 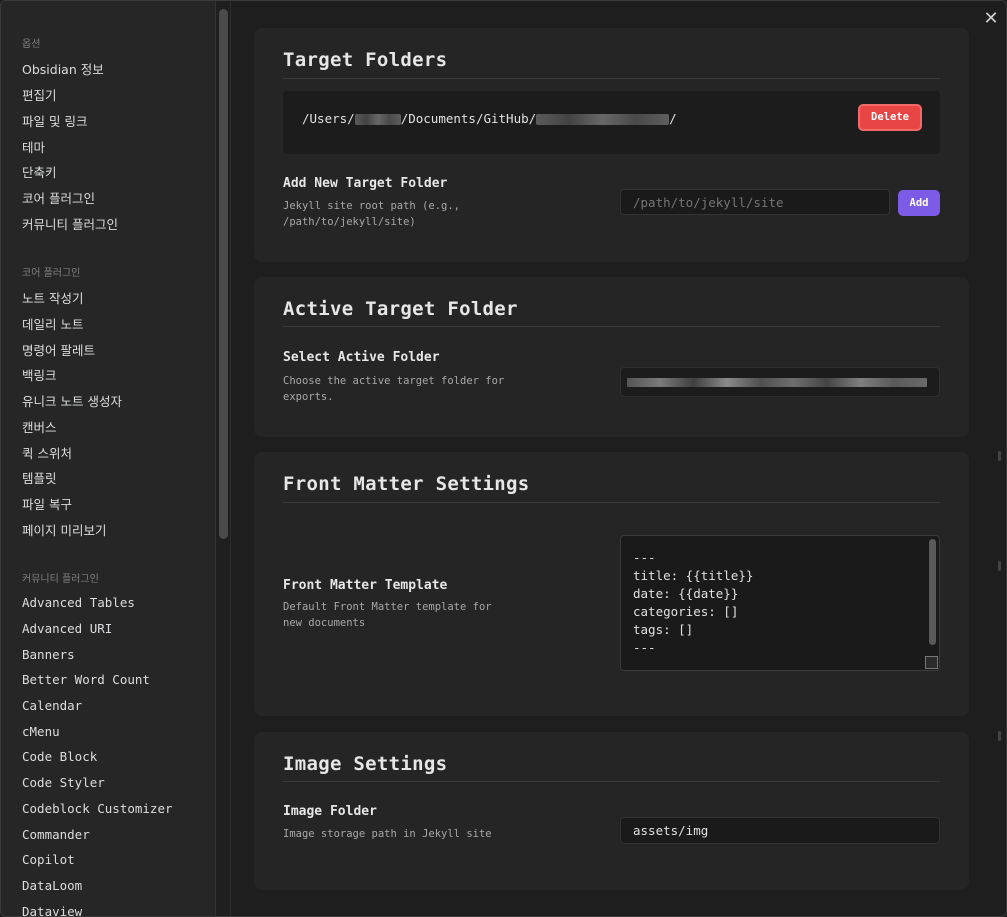 I want to click on sidebar-item-dataview: Dataview, so click(x=52, y=910).